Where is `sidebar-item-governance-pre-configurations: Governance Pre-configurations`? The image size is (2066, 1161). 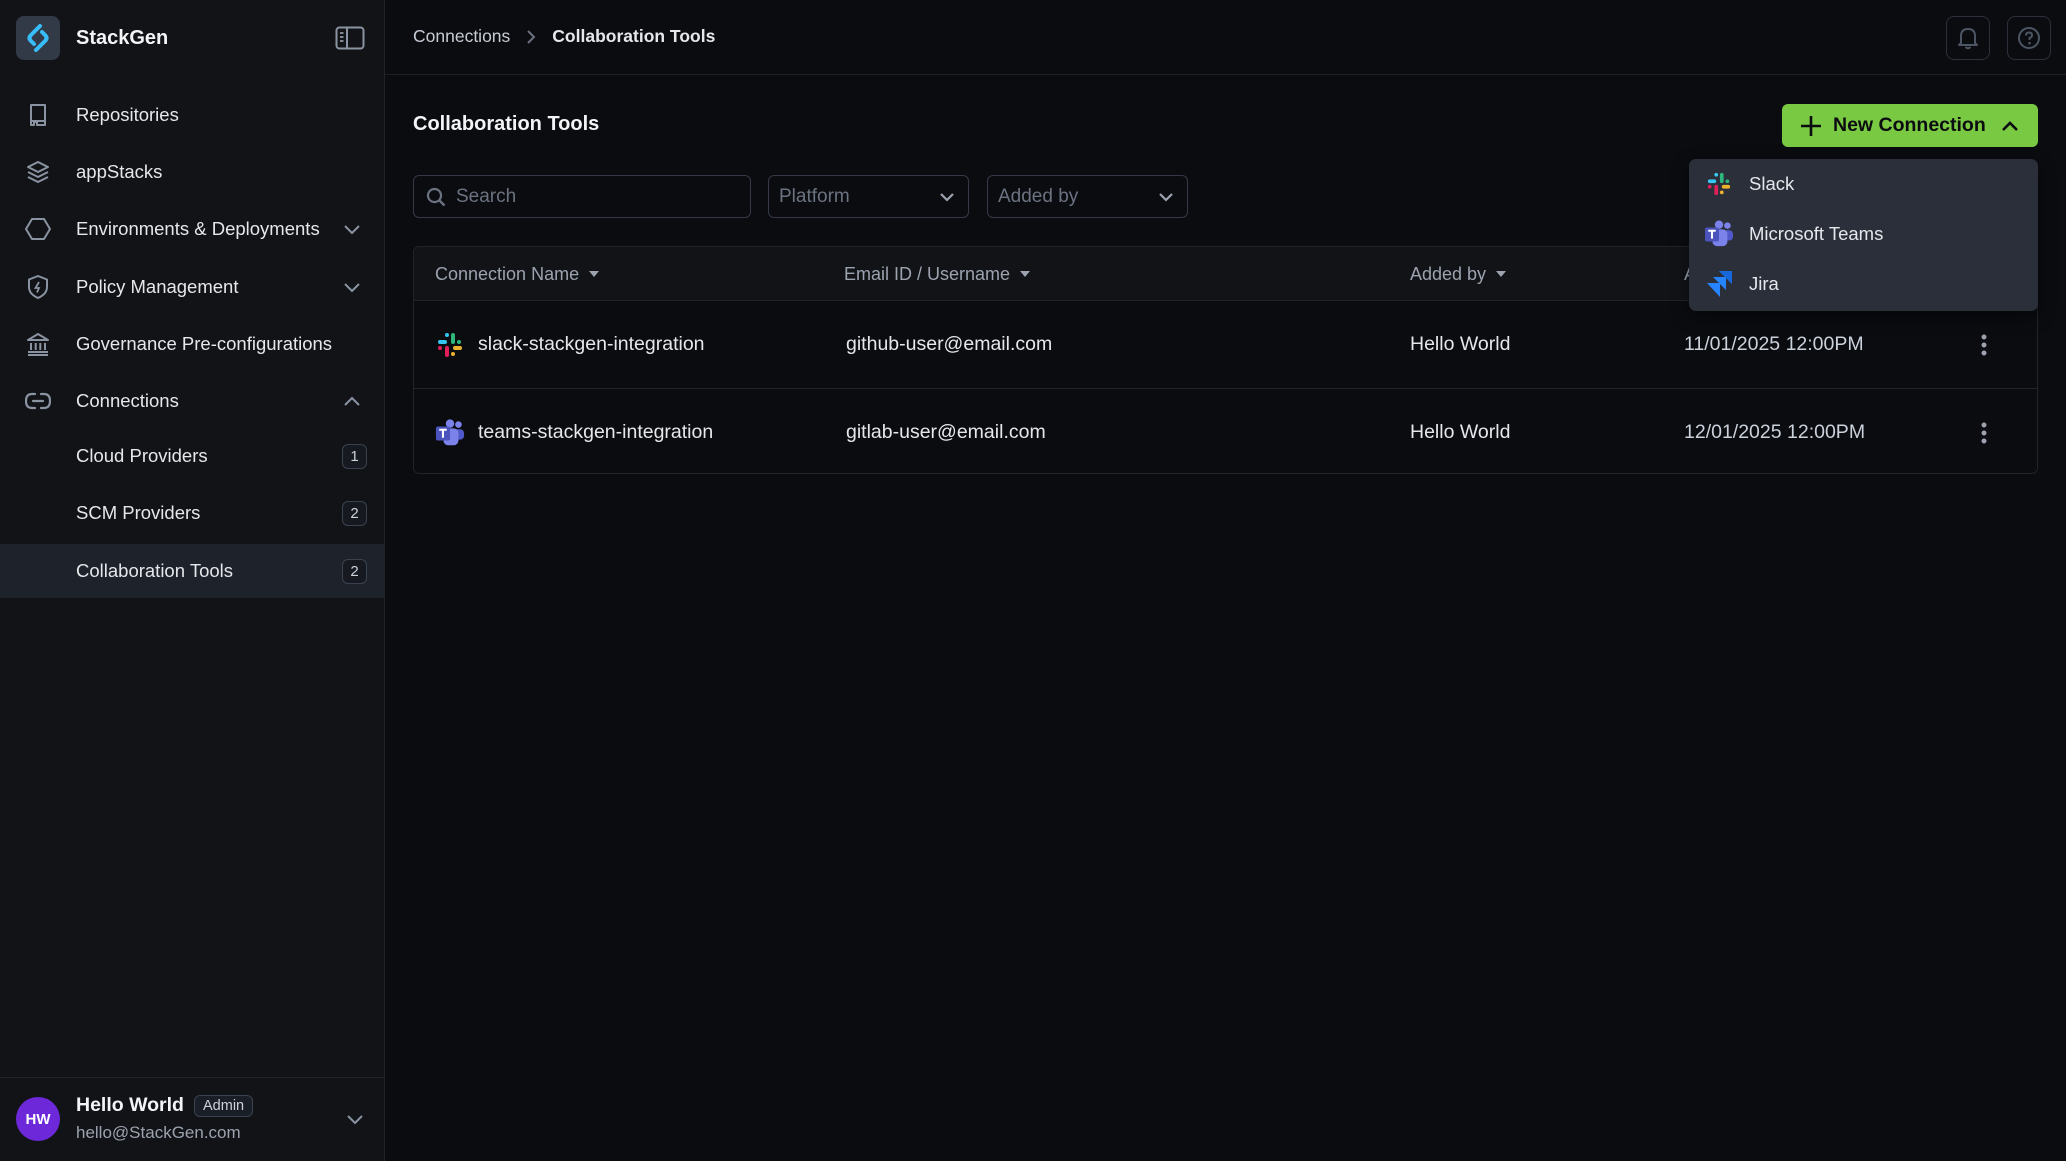 sidebar-item-governance-pre-configurations: Governance Pre-configurations is located at coordinates (192, 344).